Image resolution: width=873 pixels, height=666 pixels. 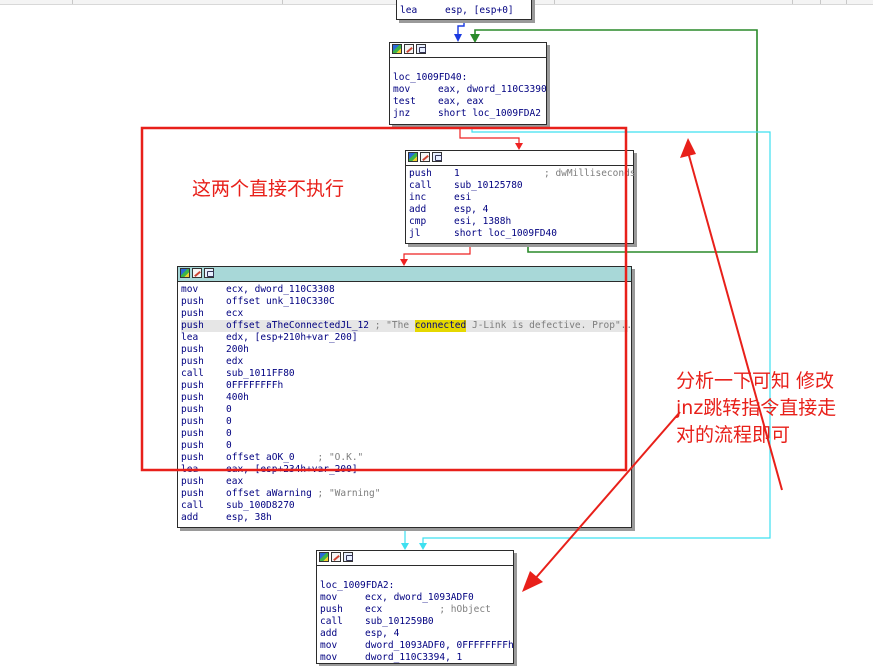 I want to click on annotation-right-line: 分析一下可知 修改, so click(x=755, y=381).